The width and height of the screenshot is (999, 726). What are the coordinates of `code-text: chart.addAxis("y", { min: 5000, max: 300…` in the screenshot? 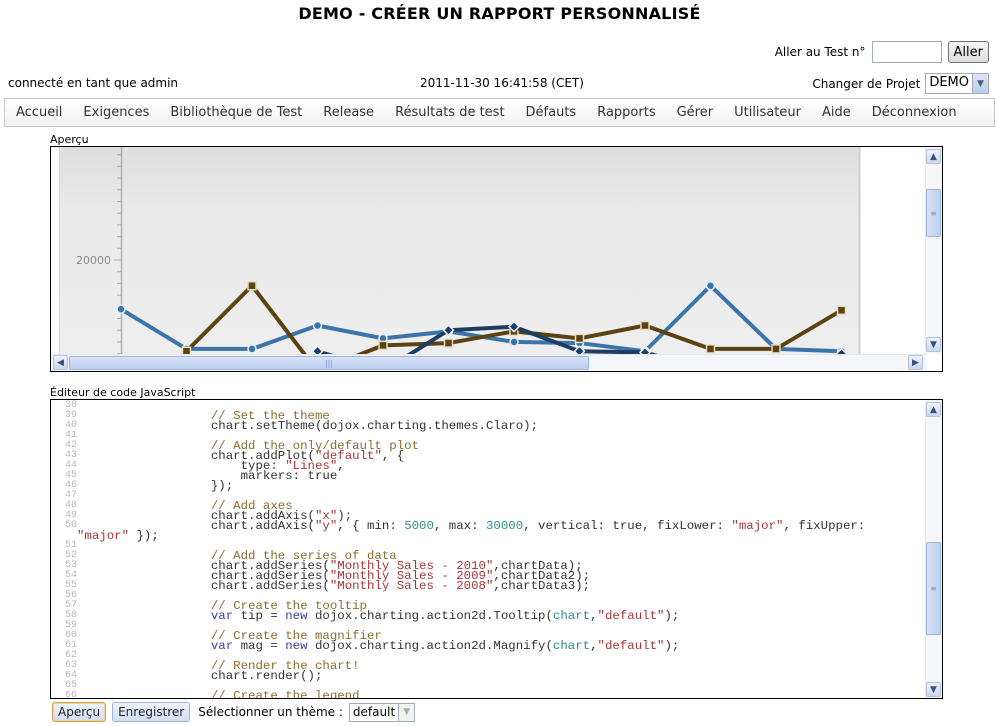 It's located at (471, 526).